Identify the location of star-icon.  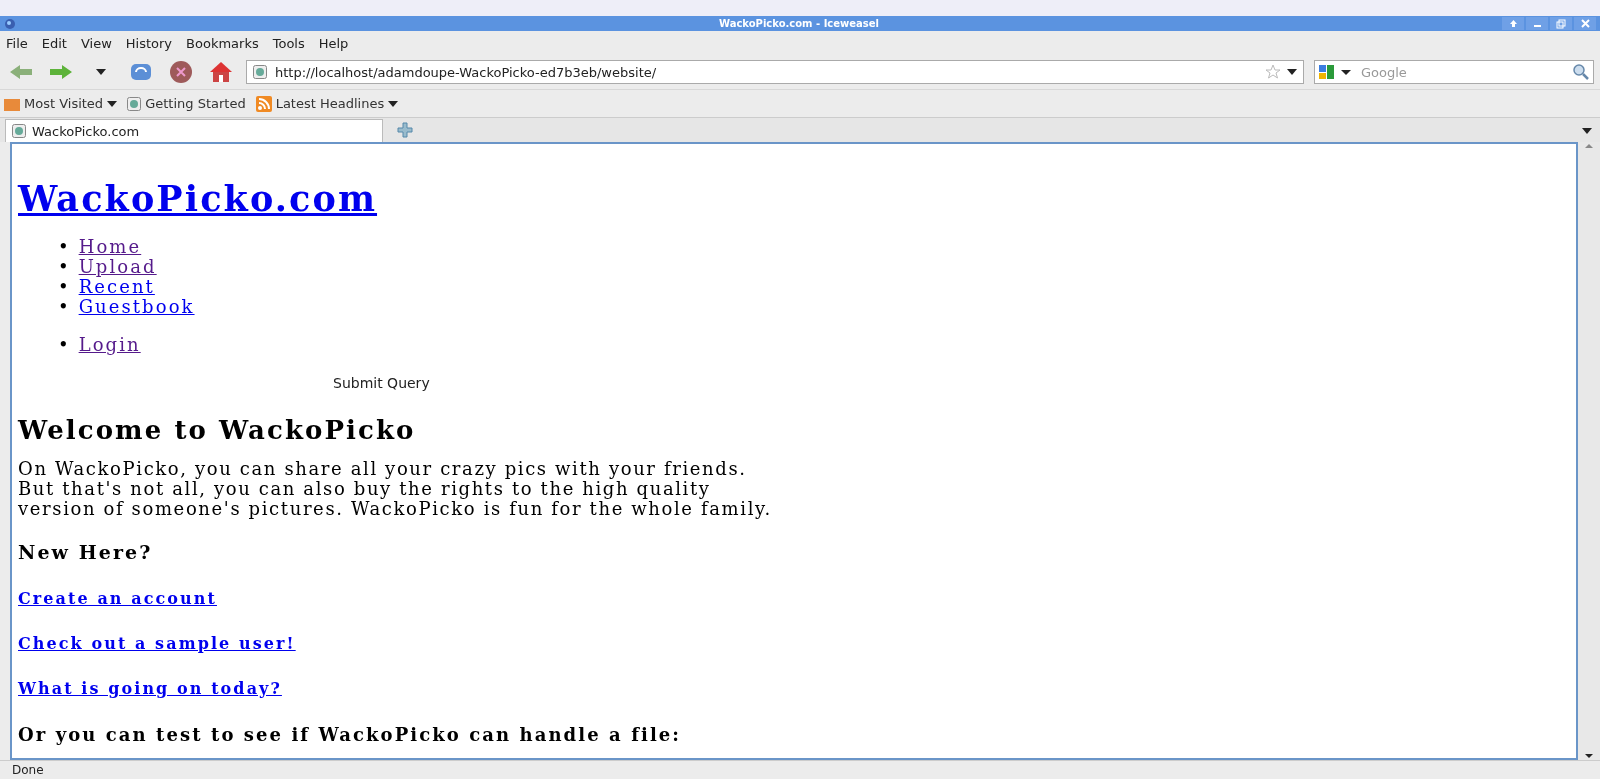
(1273, 72).